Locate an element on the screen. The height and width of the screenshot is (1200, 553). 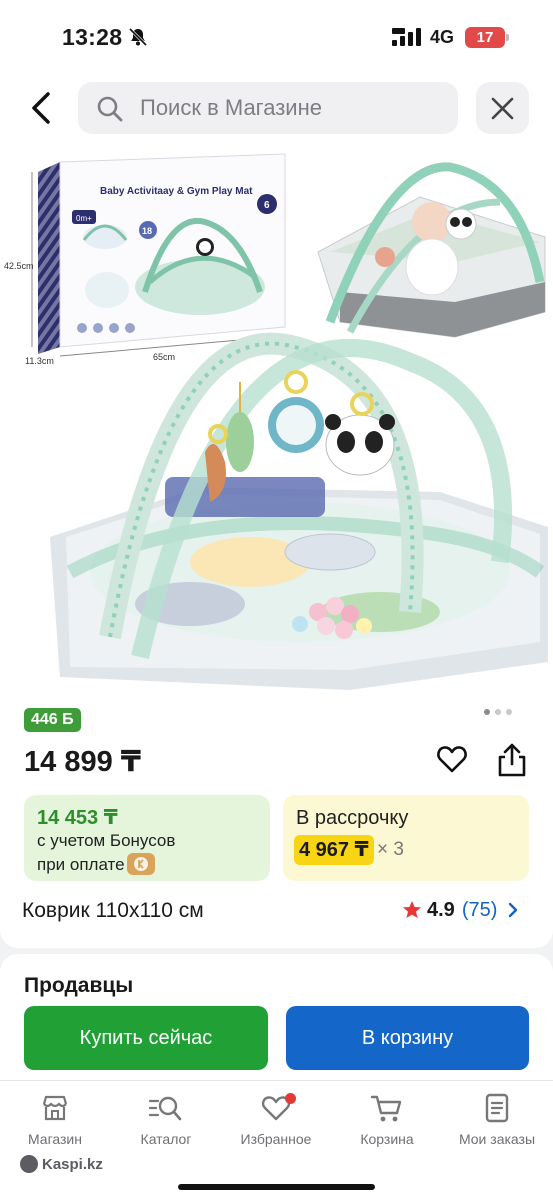
playpen-image is located at coordinates (431, 250).